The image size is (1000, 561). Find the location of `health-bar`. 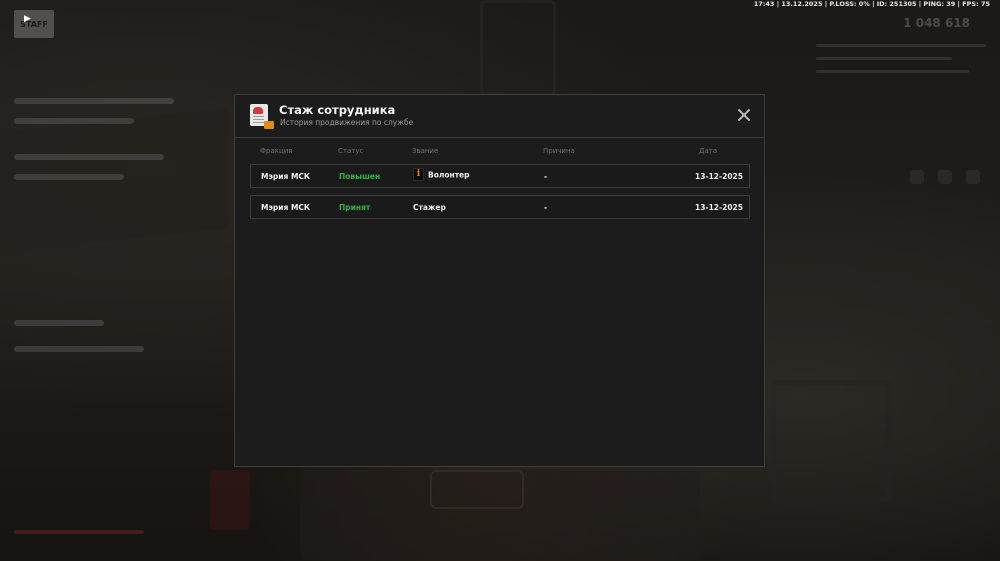

health-bar is located at coordinates (79, 532).